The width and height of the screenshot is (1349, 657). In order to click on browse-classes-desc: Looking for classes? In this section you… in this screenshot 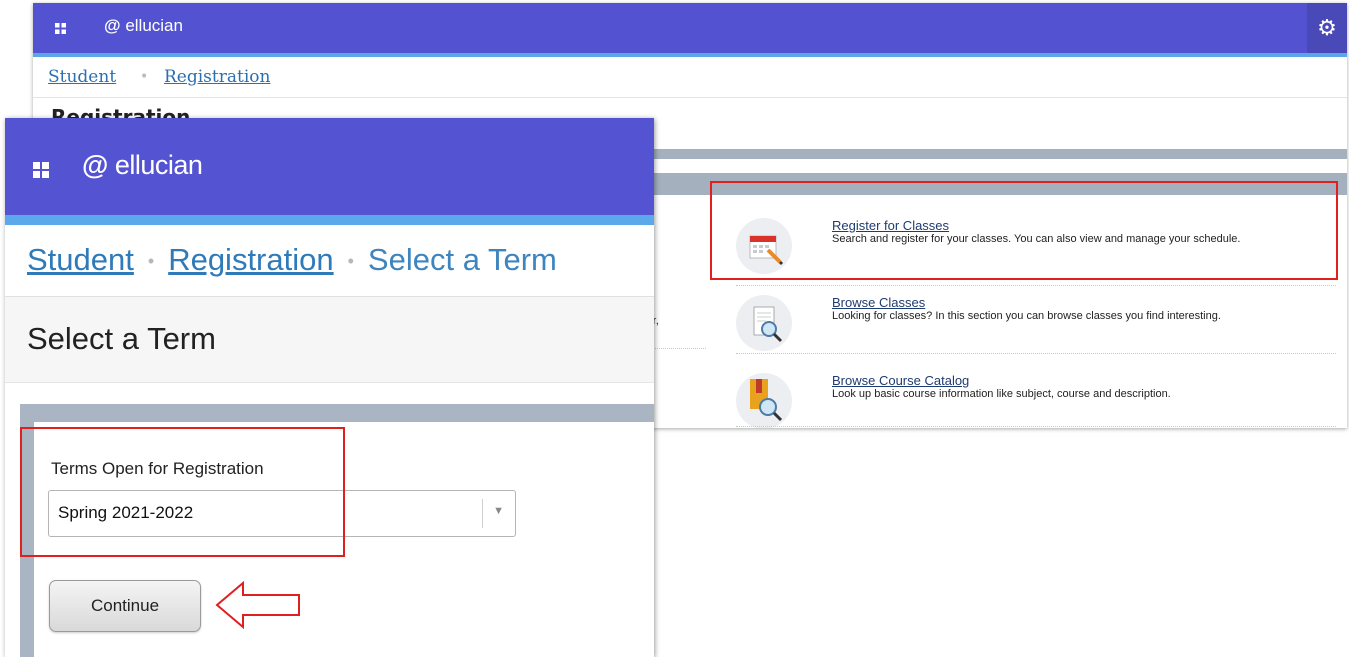, I will do `click(1026, 316)`.